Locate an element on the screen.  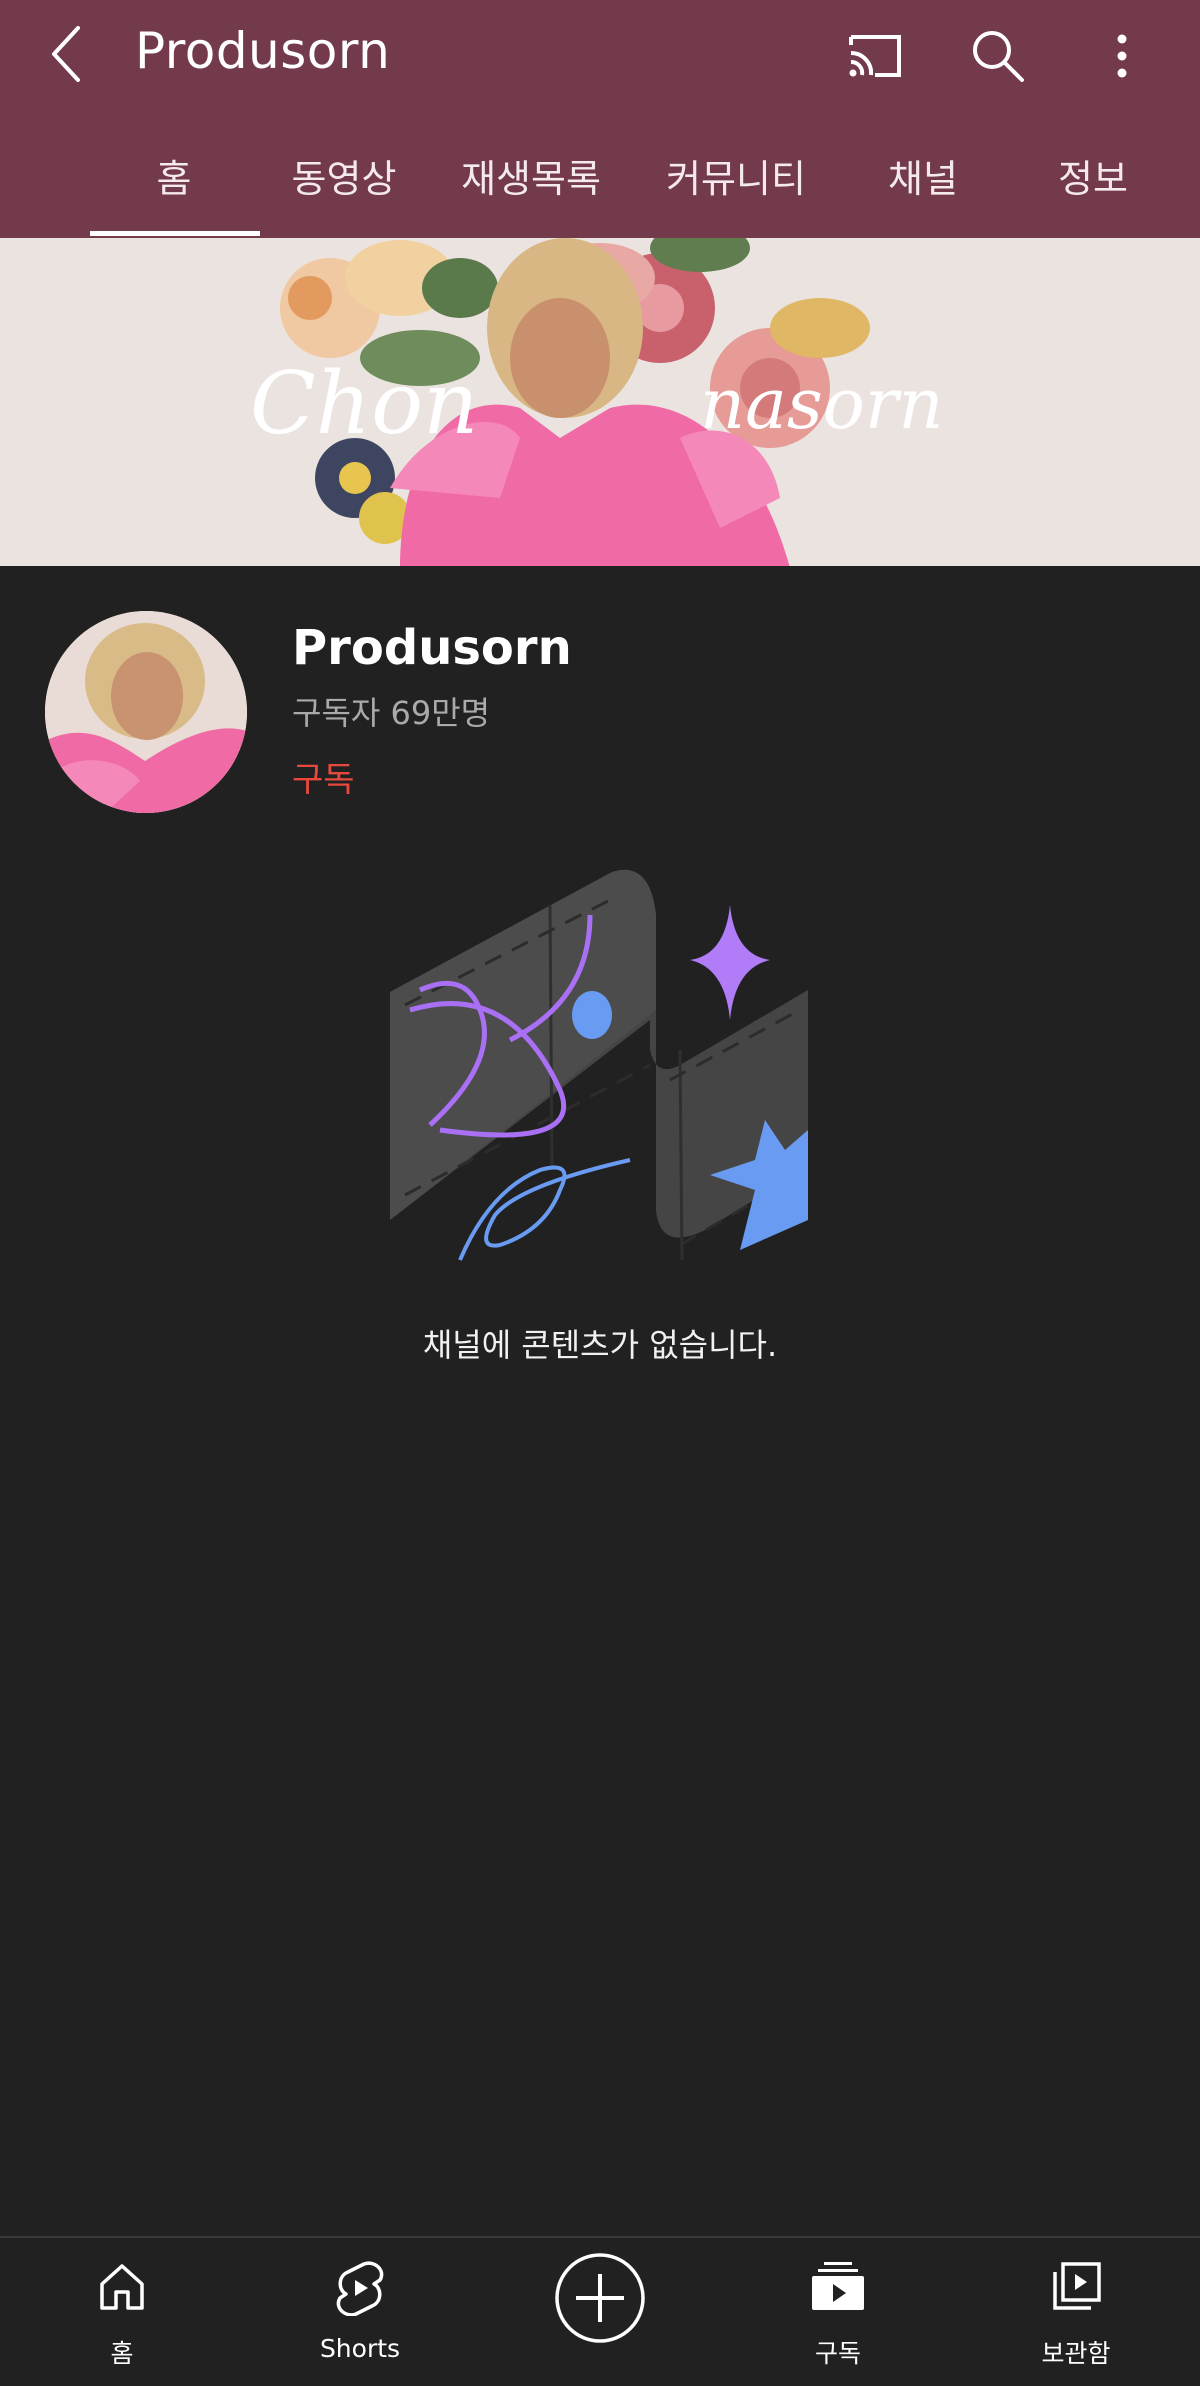
bottom-navigation: 홈 Shorts 구독 보관함 is located at coordinates (600, 2311).